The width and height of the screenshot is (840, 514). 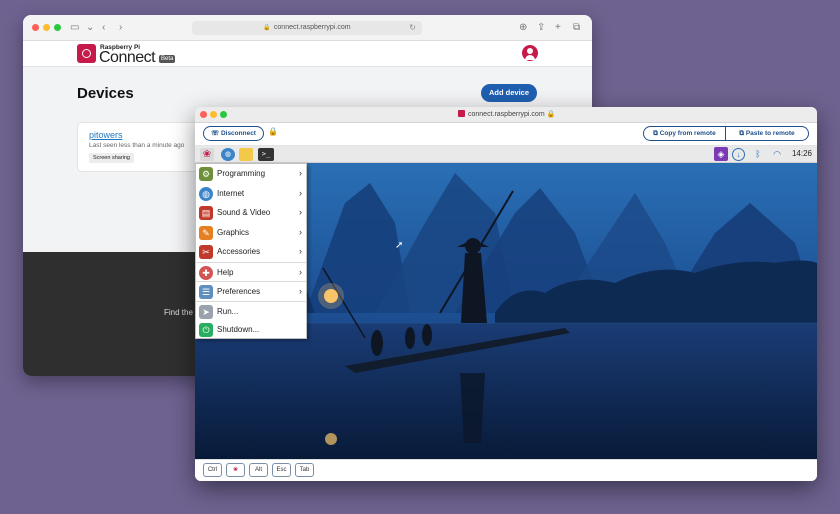 What do you see at coordinates (251, 271) in the screenshot?
I see `menu-item-help: ✚ Help ›` at bounding box center [251, 271].